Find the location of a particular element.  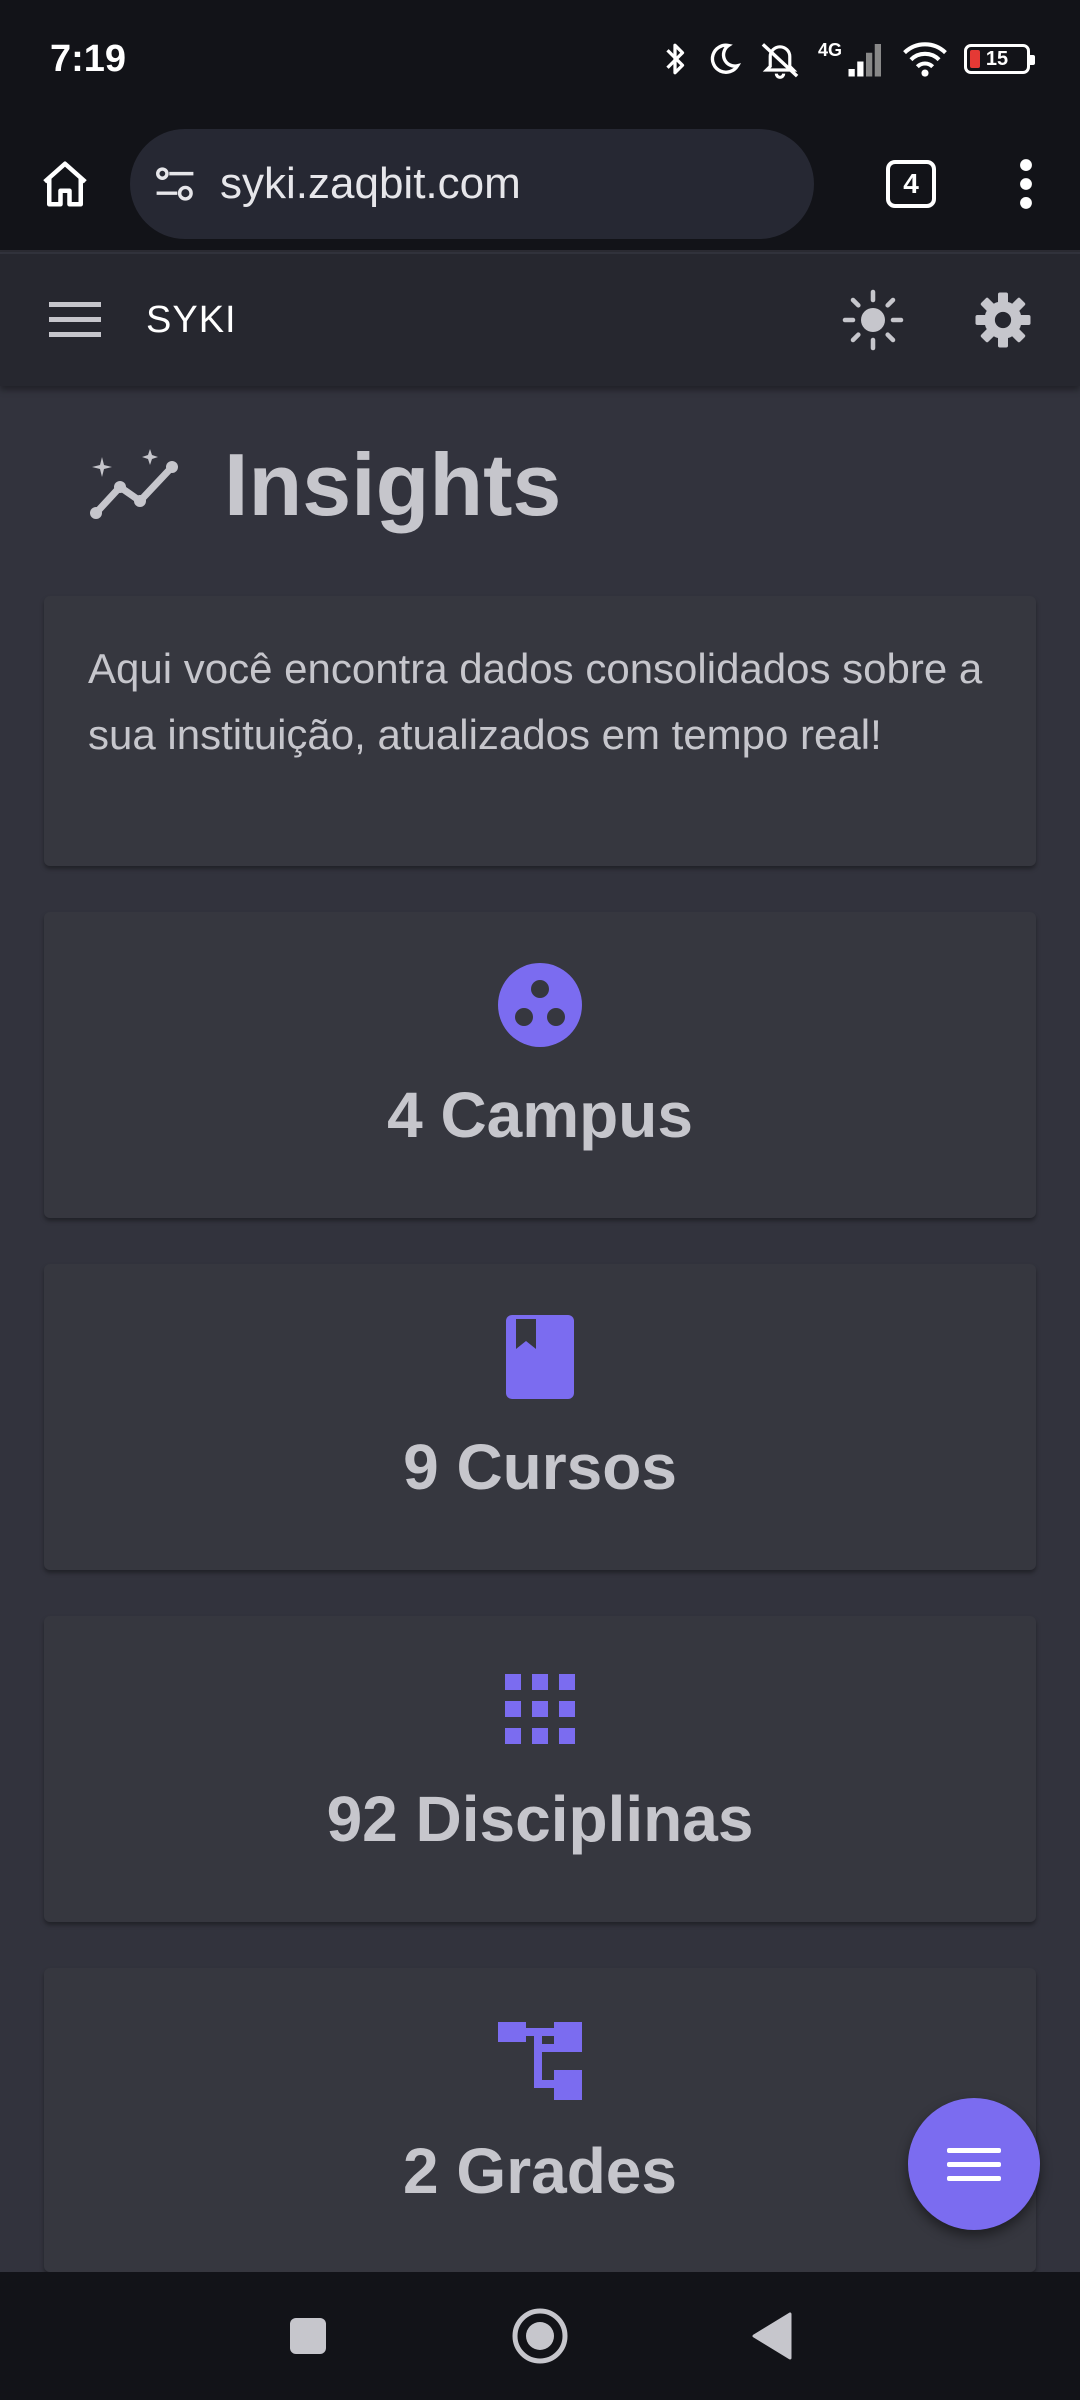

nav-drawer-button is located at coordinates (75, 320).